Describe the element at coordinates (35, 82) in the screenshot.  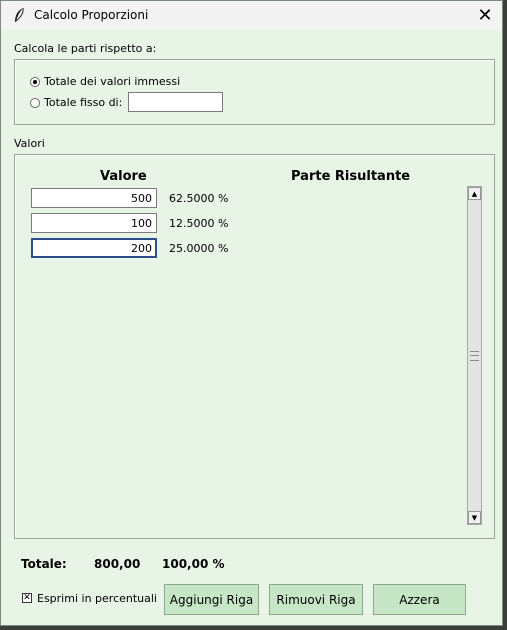
I see `radio-total-entered` at that location.